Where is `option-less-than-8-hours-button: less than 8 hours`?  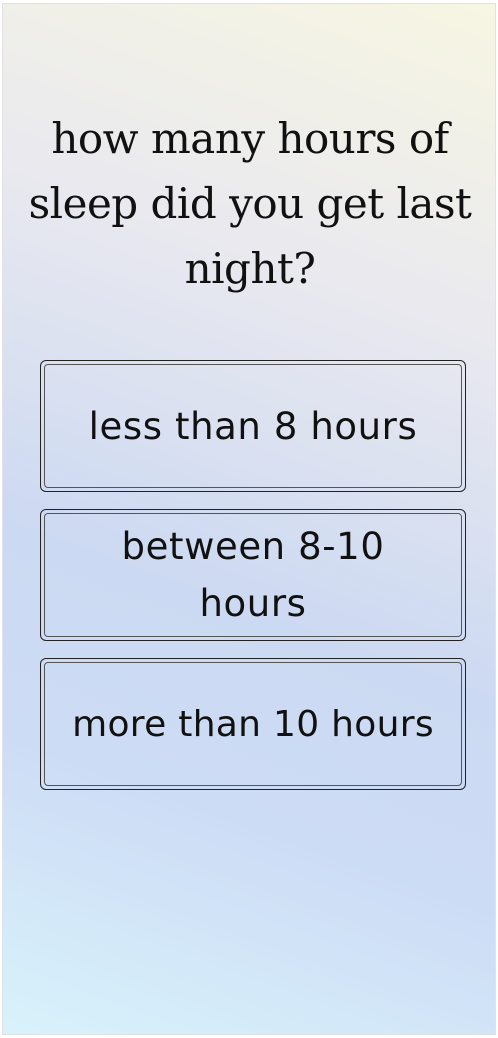 option-less-than-8-hours-button: less than 8 hours is located at coordinates (253, 426).